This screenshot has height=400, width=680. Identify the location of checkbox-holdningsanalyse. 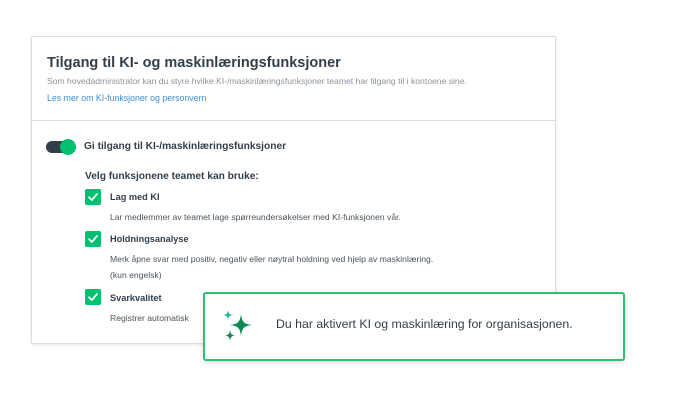
(93, 239).